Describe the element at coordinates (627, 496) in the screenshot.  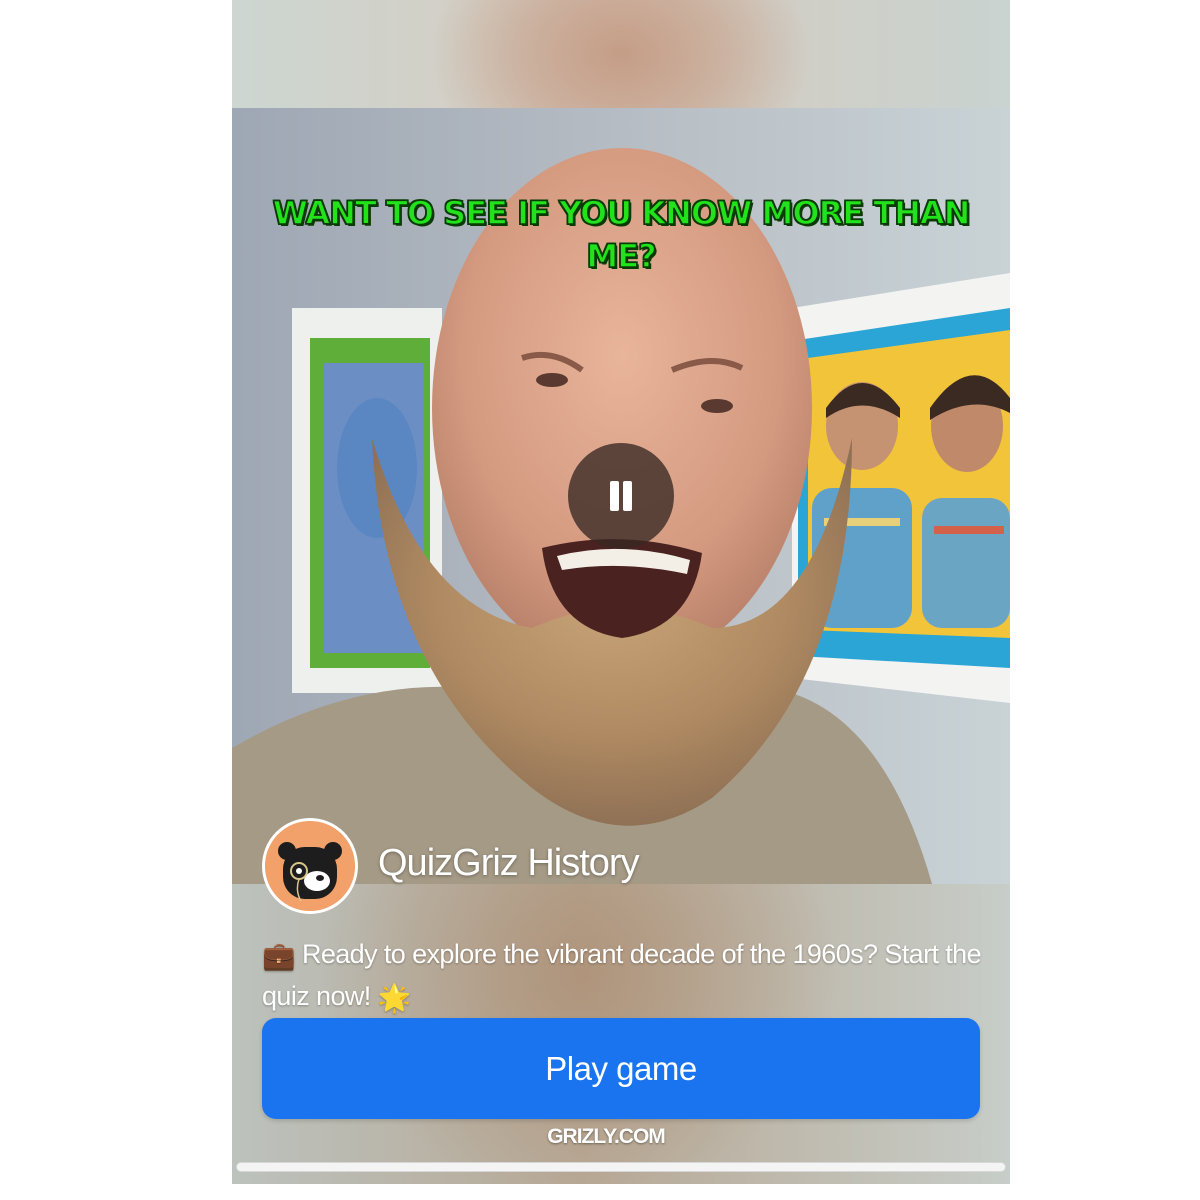
I see `pause-icon-bar` at that location.